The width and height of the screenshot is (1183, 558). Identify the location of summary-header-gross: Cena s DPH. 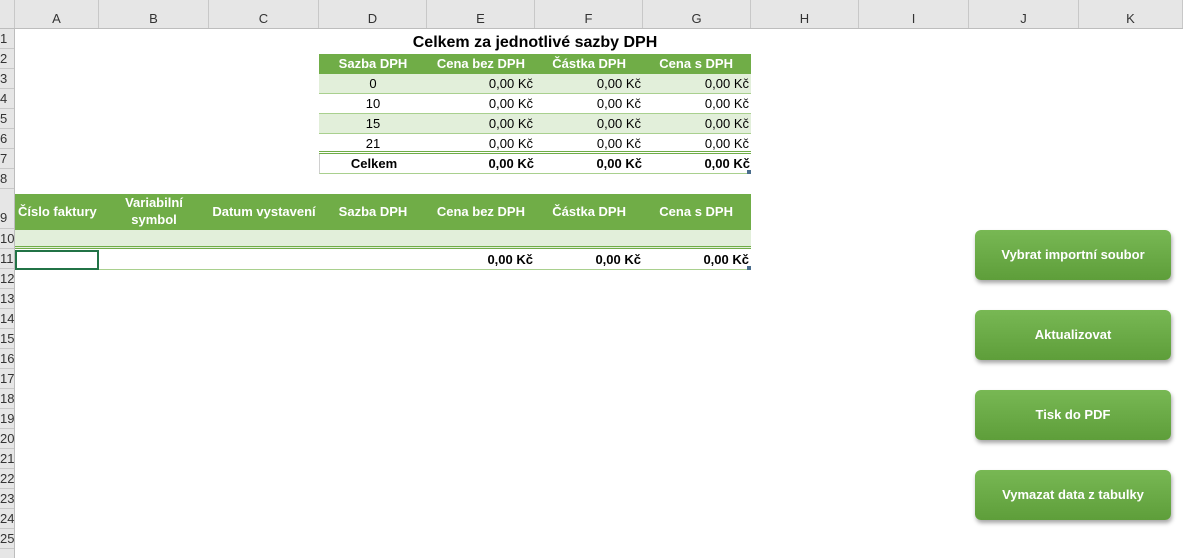
(696, 63).